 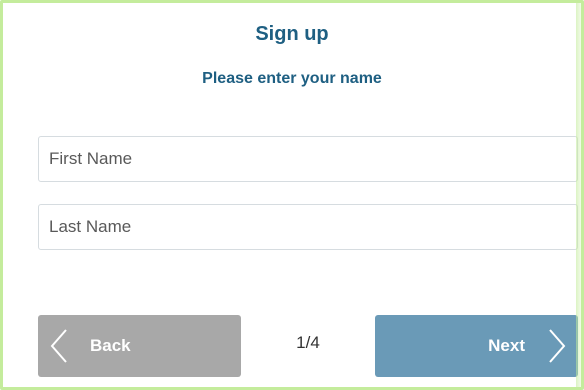 What do you see at coordinates (308, 227) in the screenshot?
I see `last-name-input` at bounding box center [308, 227].